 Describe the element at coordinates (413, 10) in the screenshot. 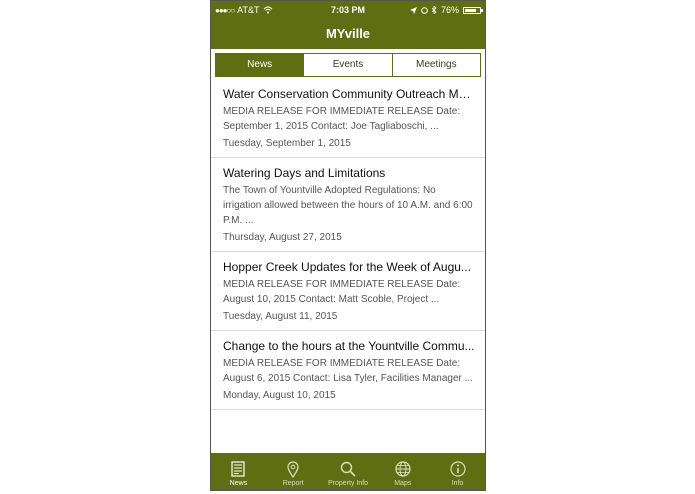

I see `location-arrow-icon` at that location.